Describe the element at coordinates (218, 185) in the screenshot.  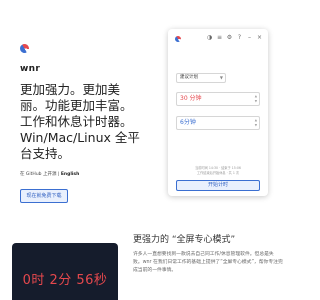
I see `start-button: 开始计时` at that location.